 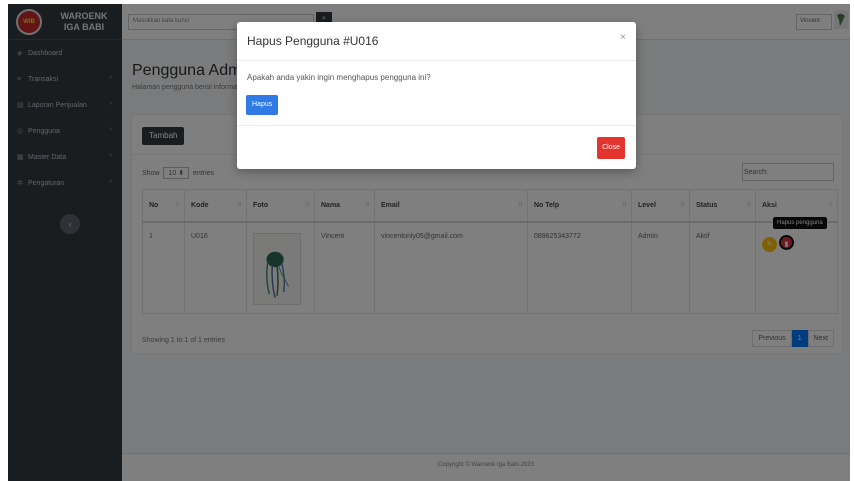 I want to click on modal-footer: Close, so click(x=436, y=147).